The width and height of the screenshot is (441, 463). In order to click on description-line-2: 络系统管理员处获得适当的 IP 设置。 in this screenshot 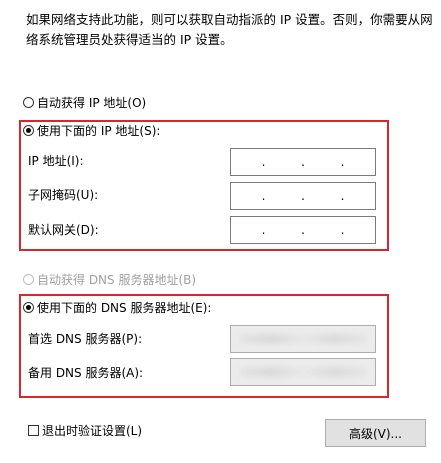, I will do `click(129, 39)`.